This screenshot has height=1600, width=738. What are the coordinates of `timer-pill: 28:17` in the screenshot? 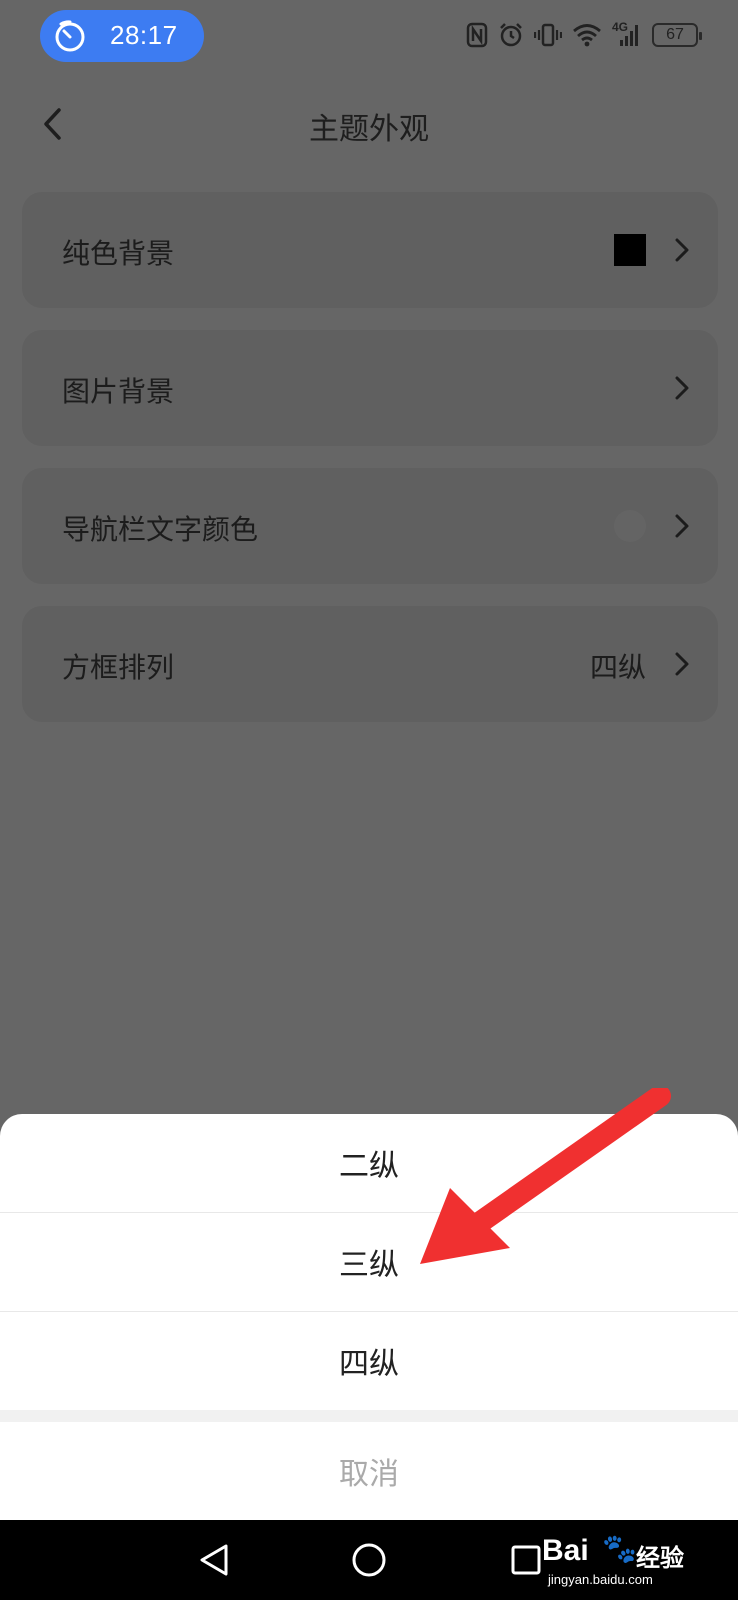 It's located at (122, 36).